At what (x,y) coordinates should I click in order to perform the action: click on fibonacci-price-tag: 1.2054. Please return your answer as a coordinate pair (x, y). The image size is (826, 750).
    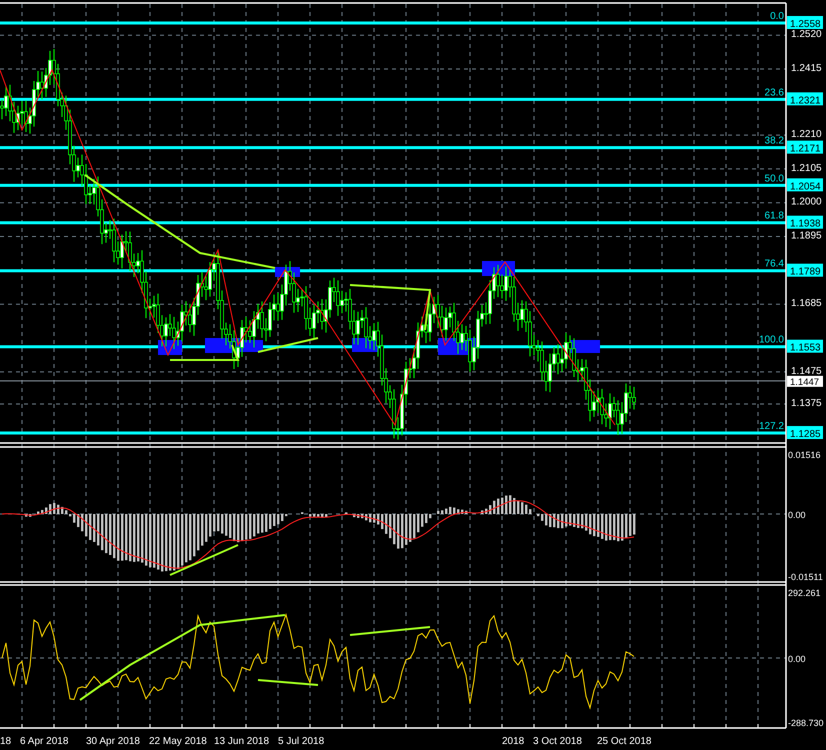
    Looking at the image, I should click on (805, 185).